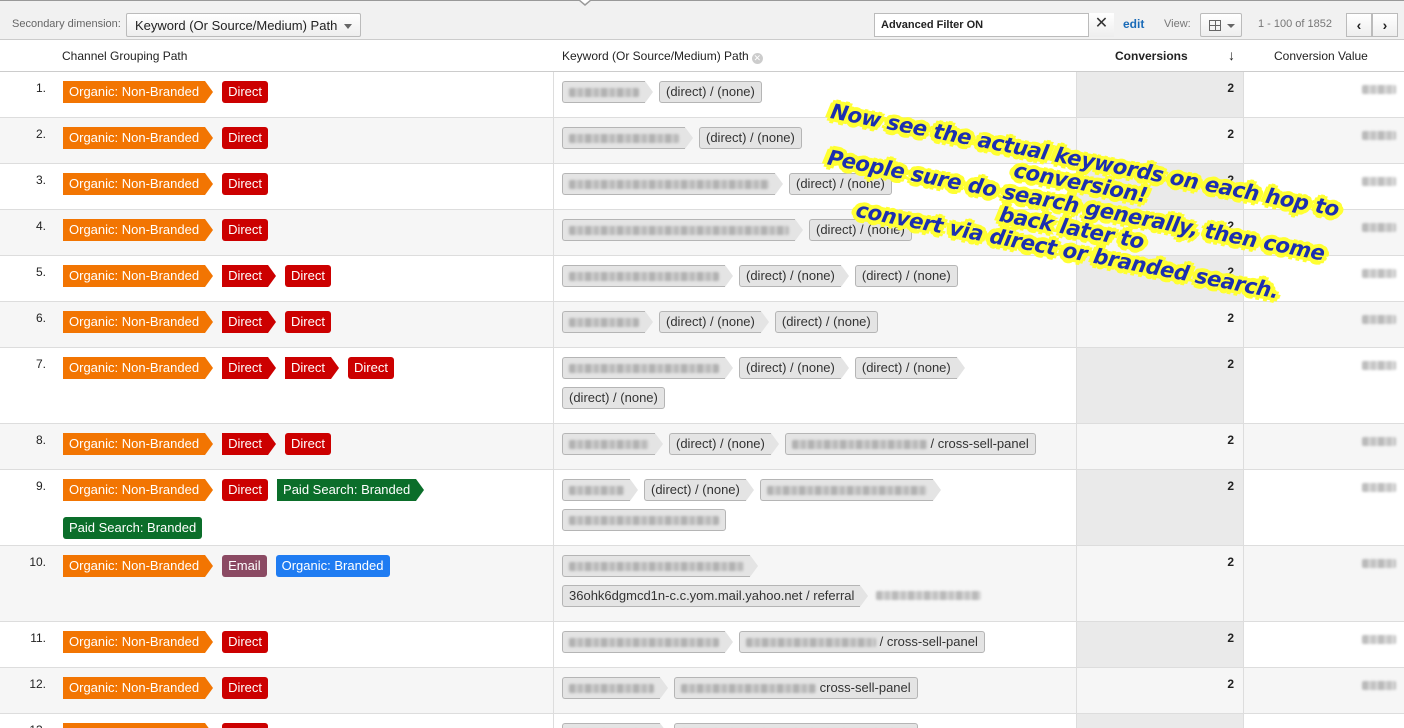 This screenshot has height=728, width=1404. I want to click on secondary-dimension-label: Secondary dimension:, so click(66, 24).